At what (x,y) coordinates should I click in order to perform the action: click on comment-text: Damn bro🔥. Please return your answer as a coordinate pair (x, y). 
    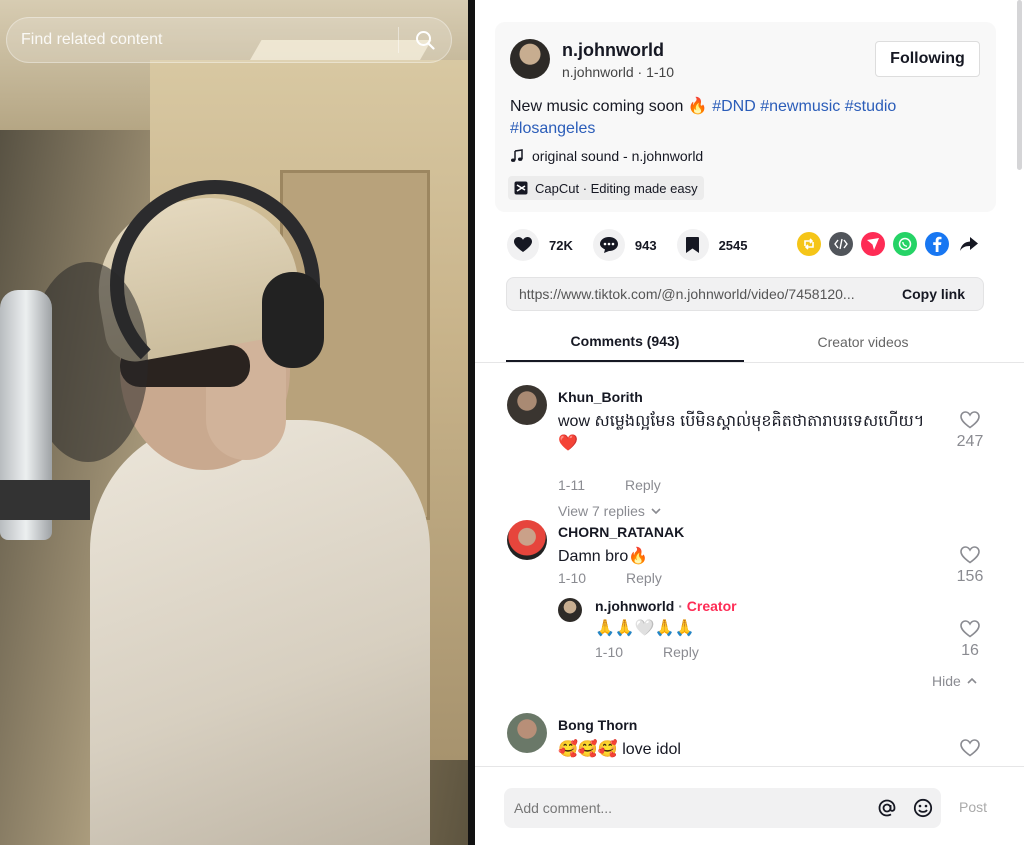
    Looking at the image, I should click on (603, 556).